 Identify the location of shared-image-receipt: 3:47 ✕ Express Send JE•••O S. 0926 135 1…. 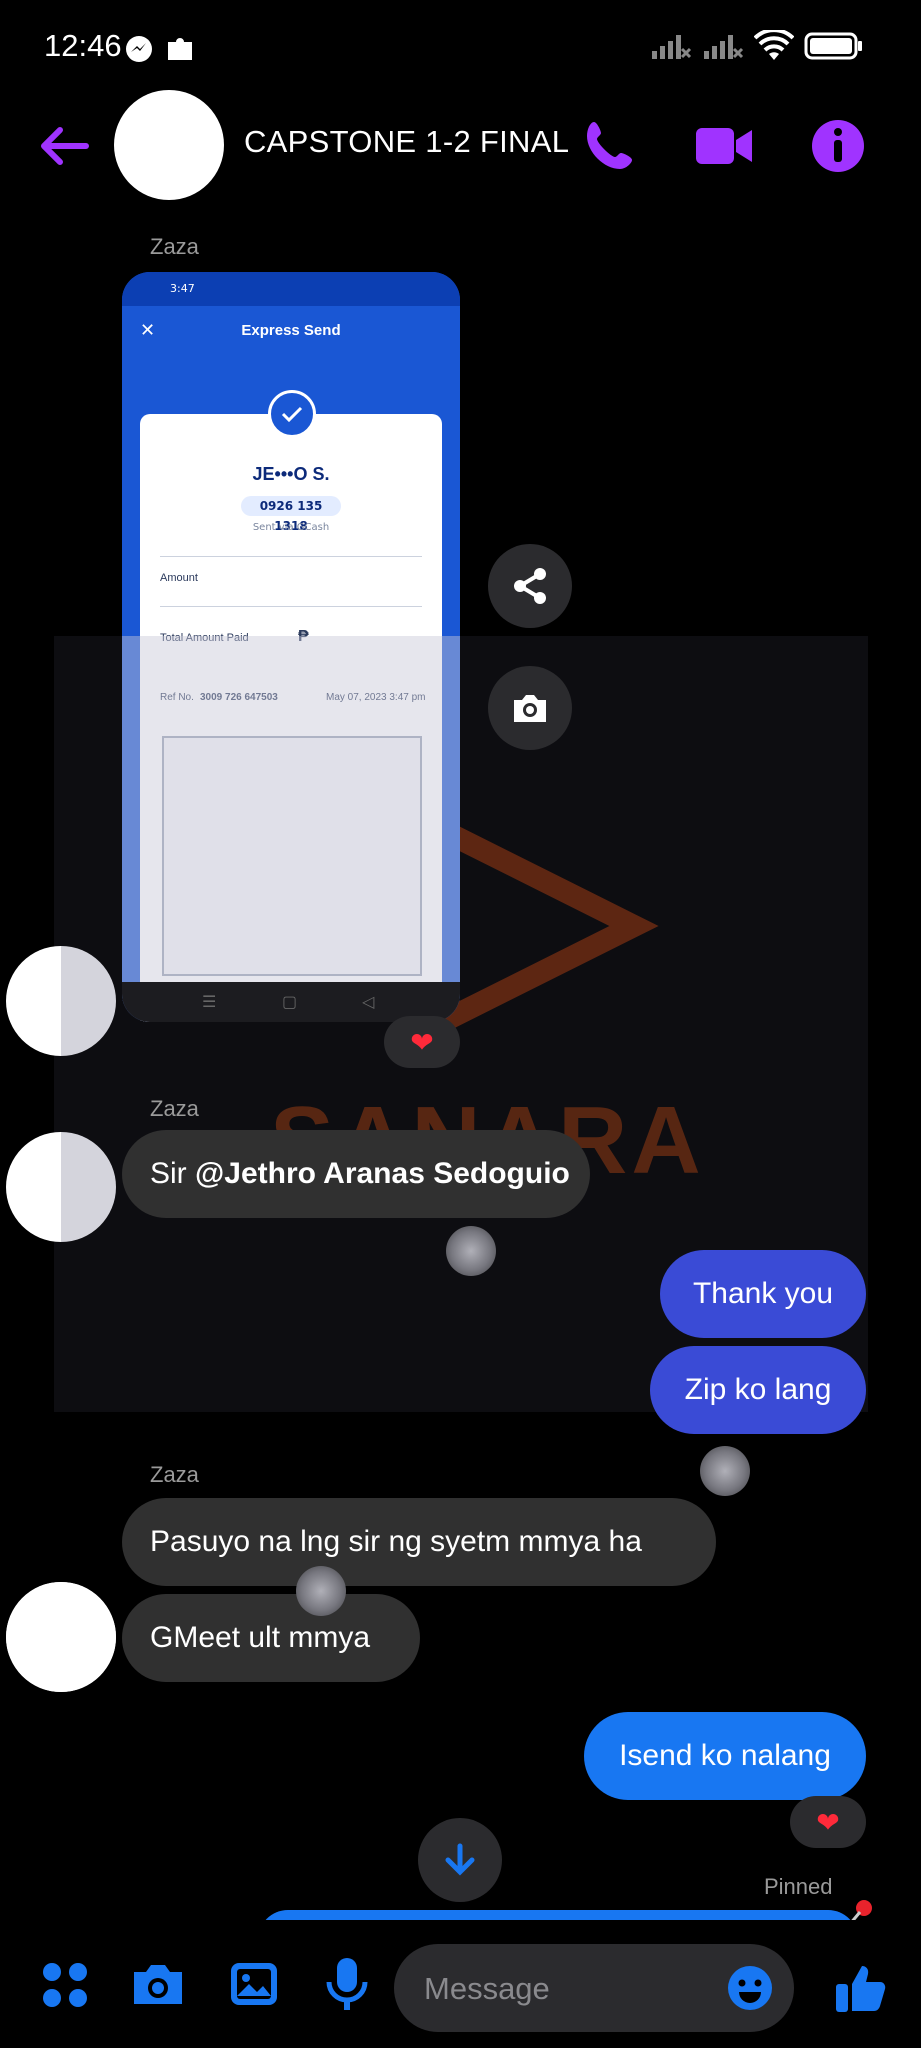
(291, 647).